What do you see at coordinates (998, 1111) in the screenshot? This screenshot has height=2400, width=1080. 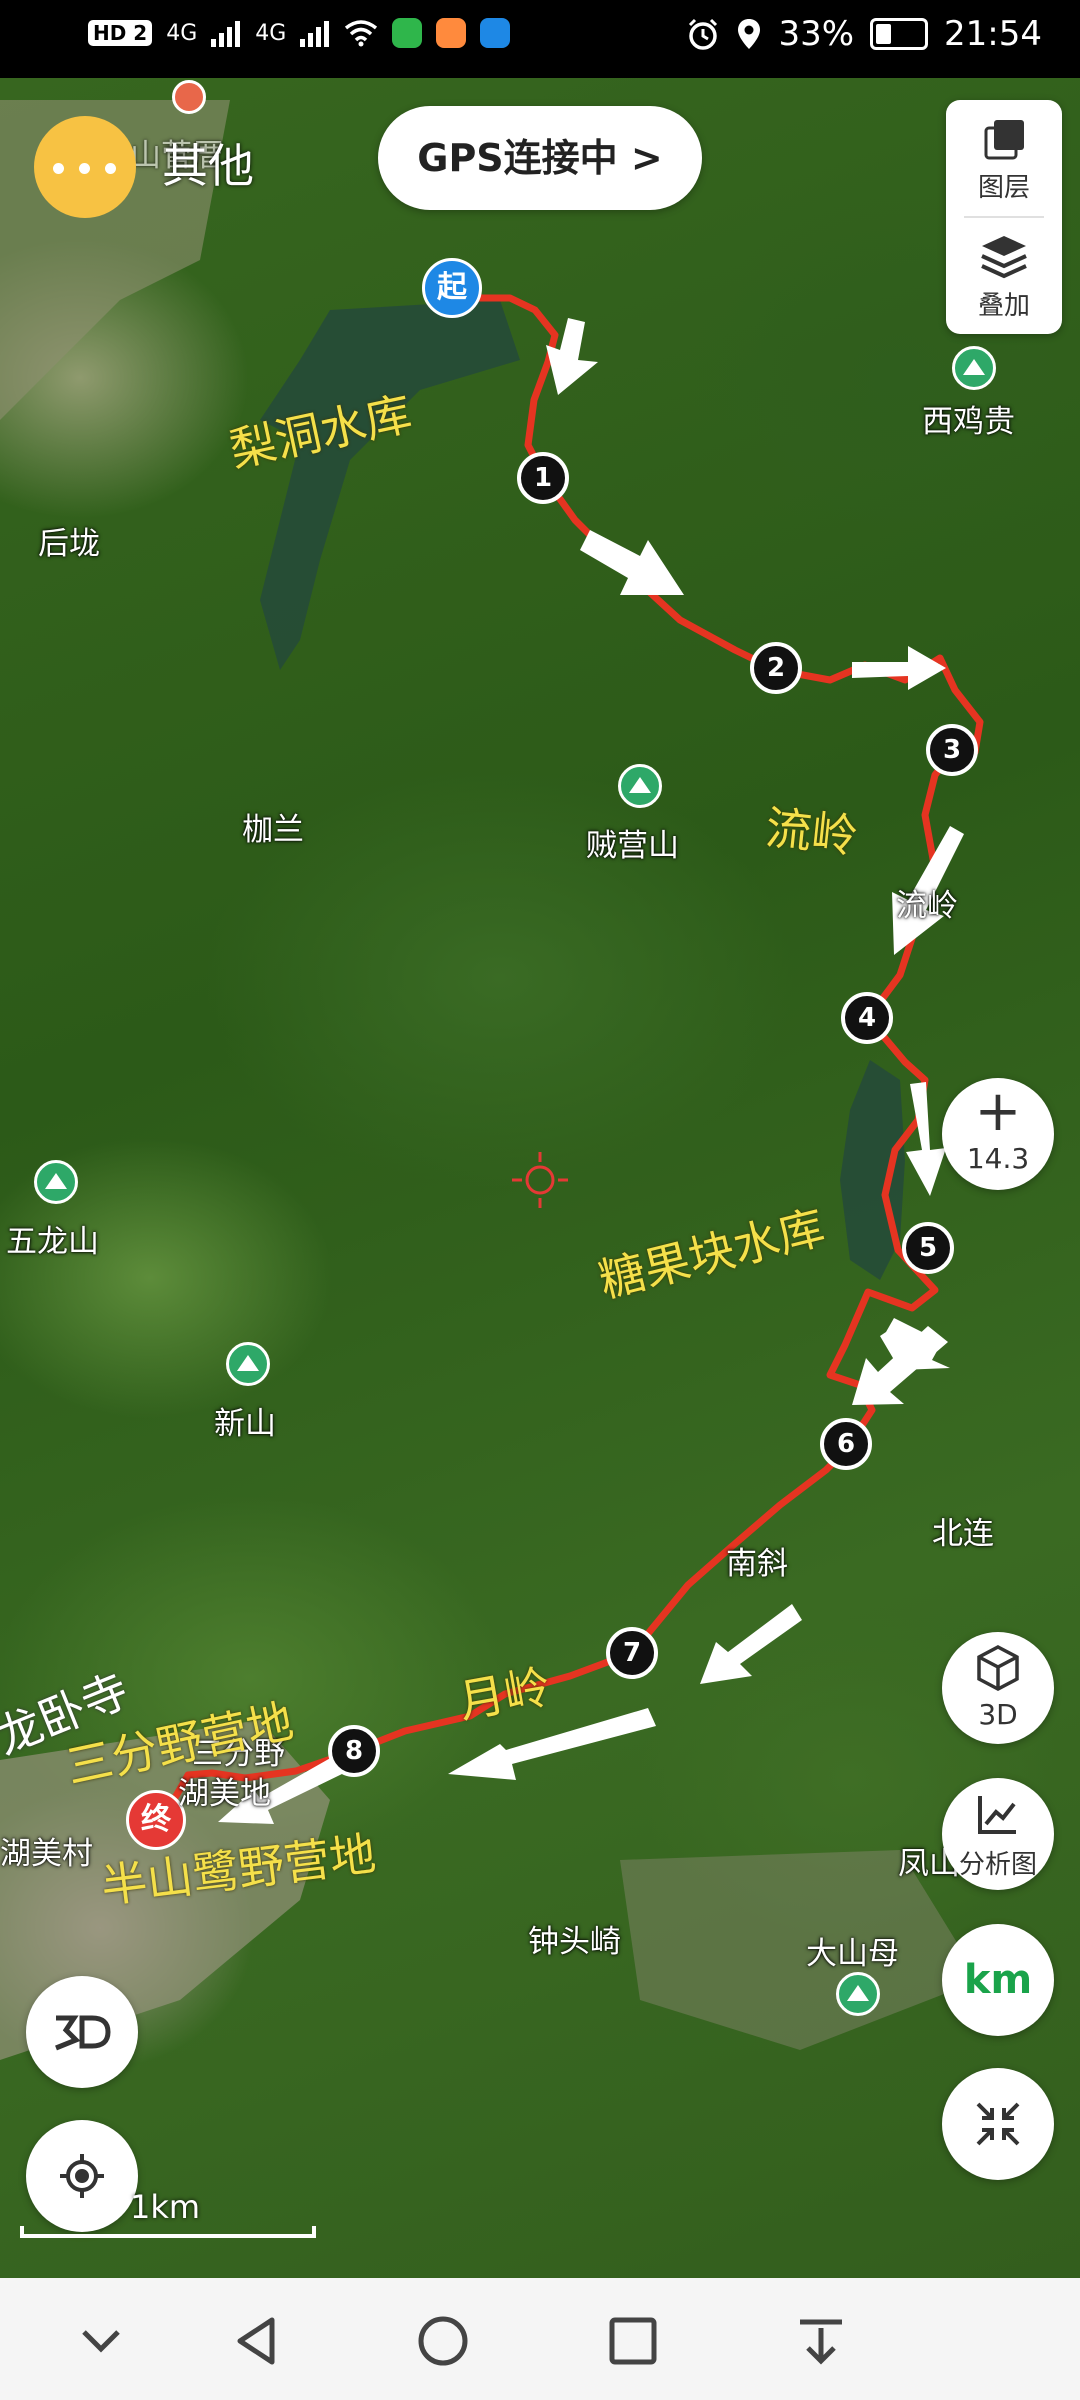 I see `zoom-plus-icon: +` at bounding box center [998, 1111].